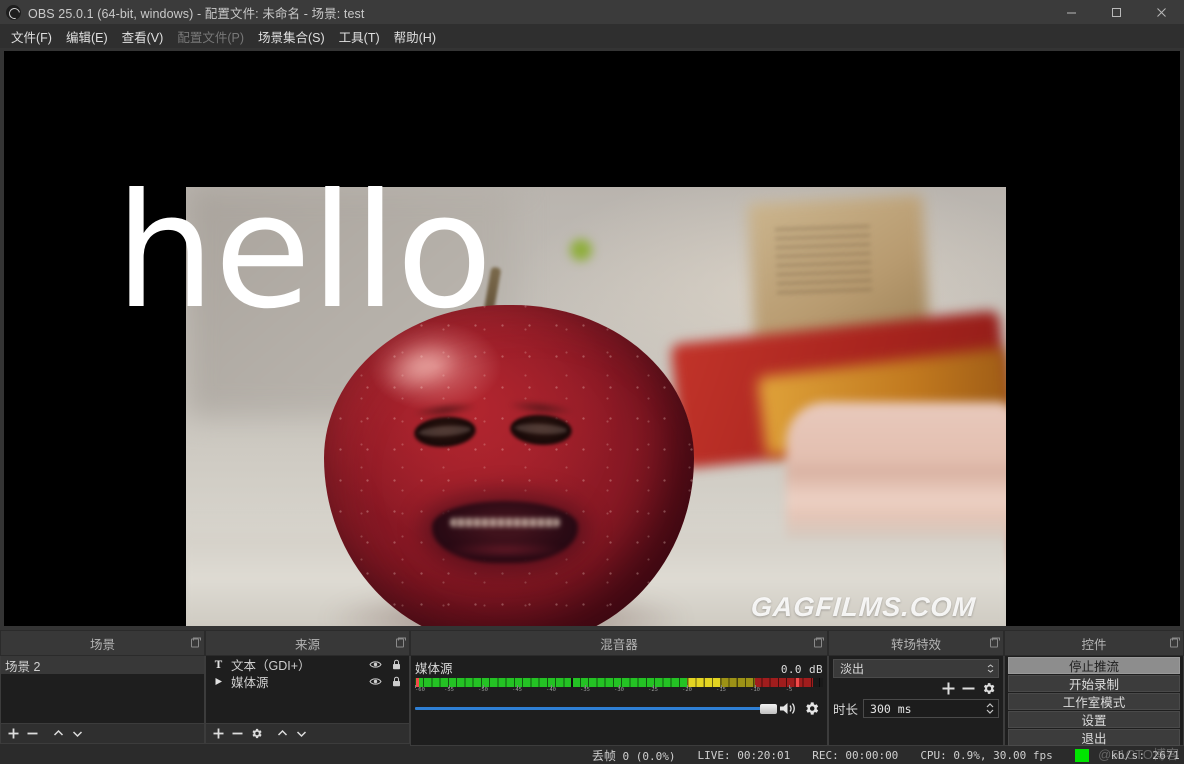 This screenshot has height=764, width=1184. What do you see at coordinates (509, 465) in the screenshot?
I see `apple-face` at bounding box center [509, 465].